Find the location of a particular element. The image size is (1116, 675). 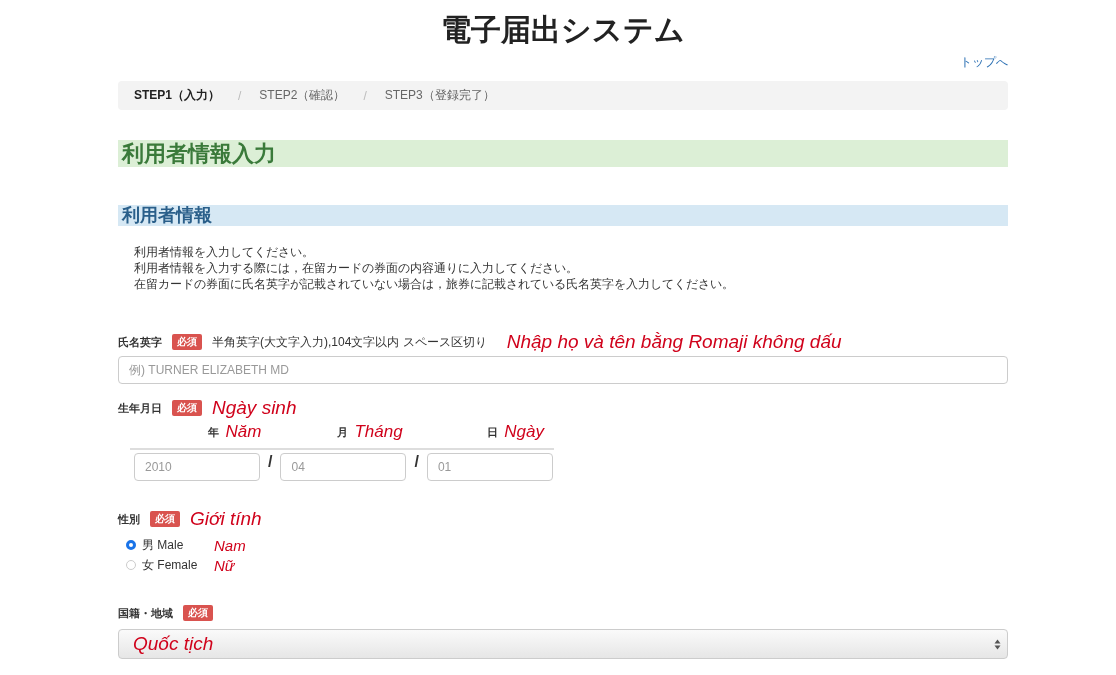

name-input-field: 例) TURNER ELIZABETH MD is located at coordinates (563, 370).